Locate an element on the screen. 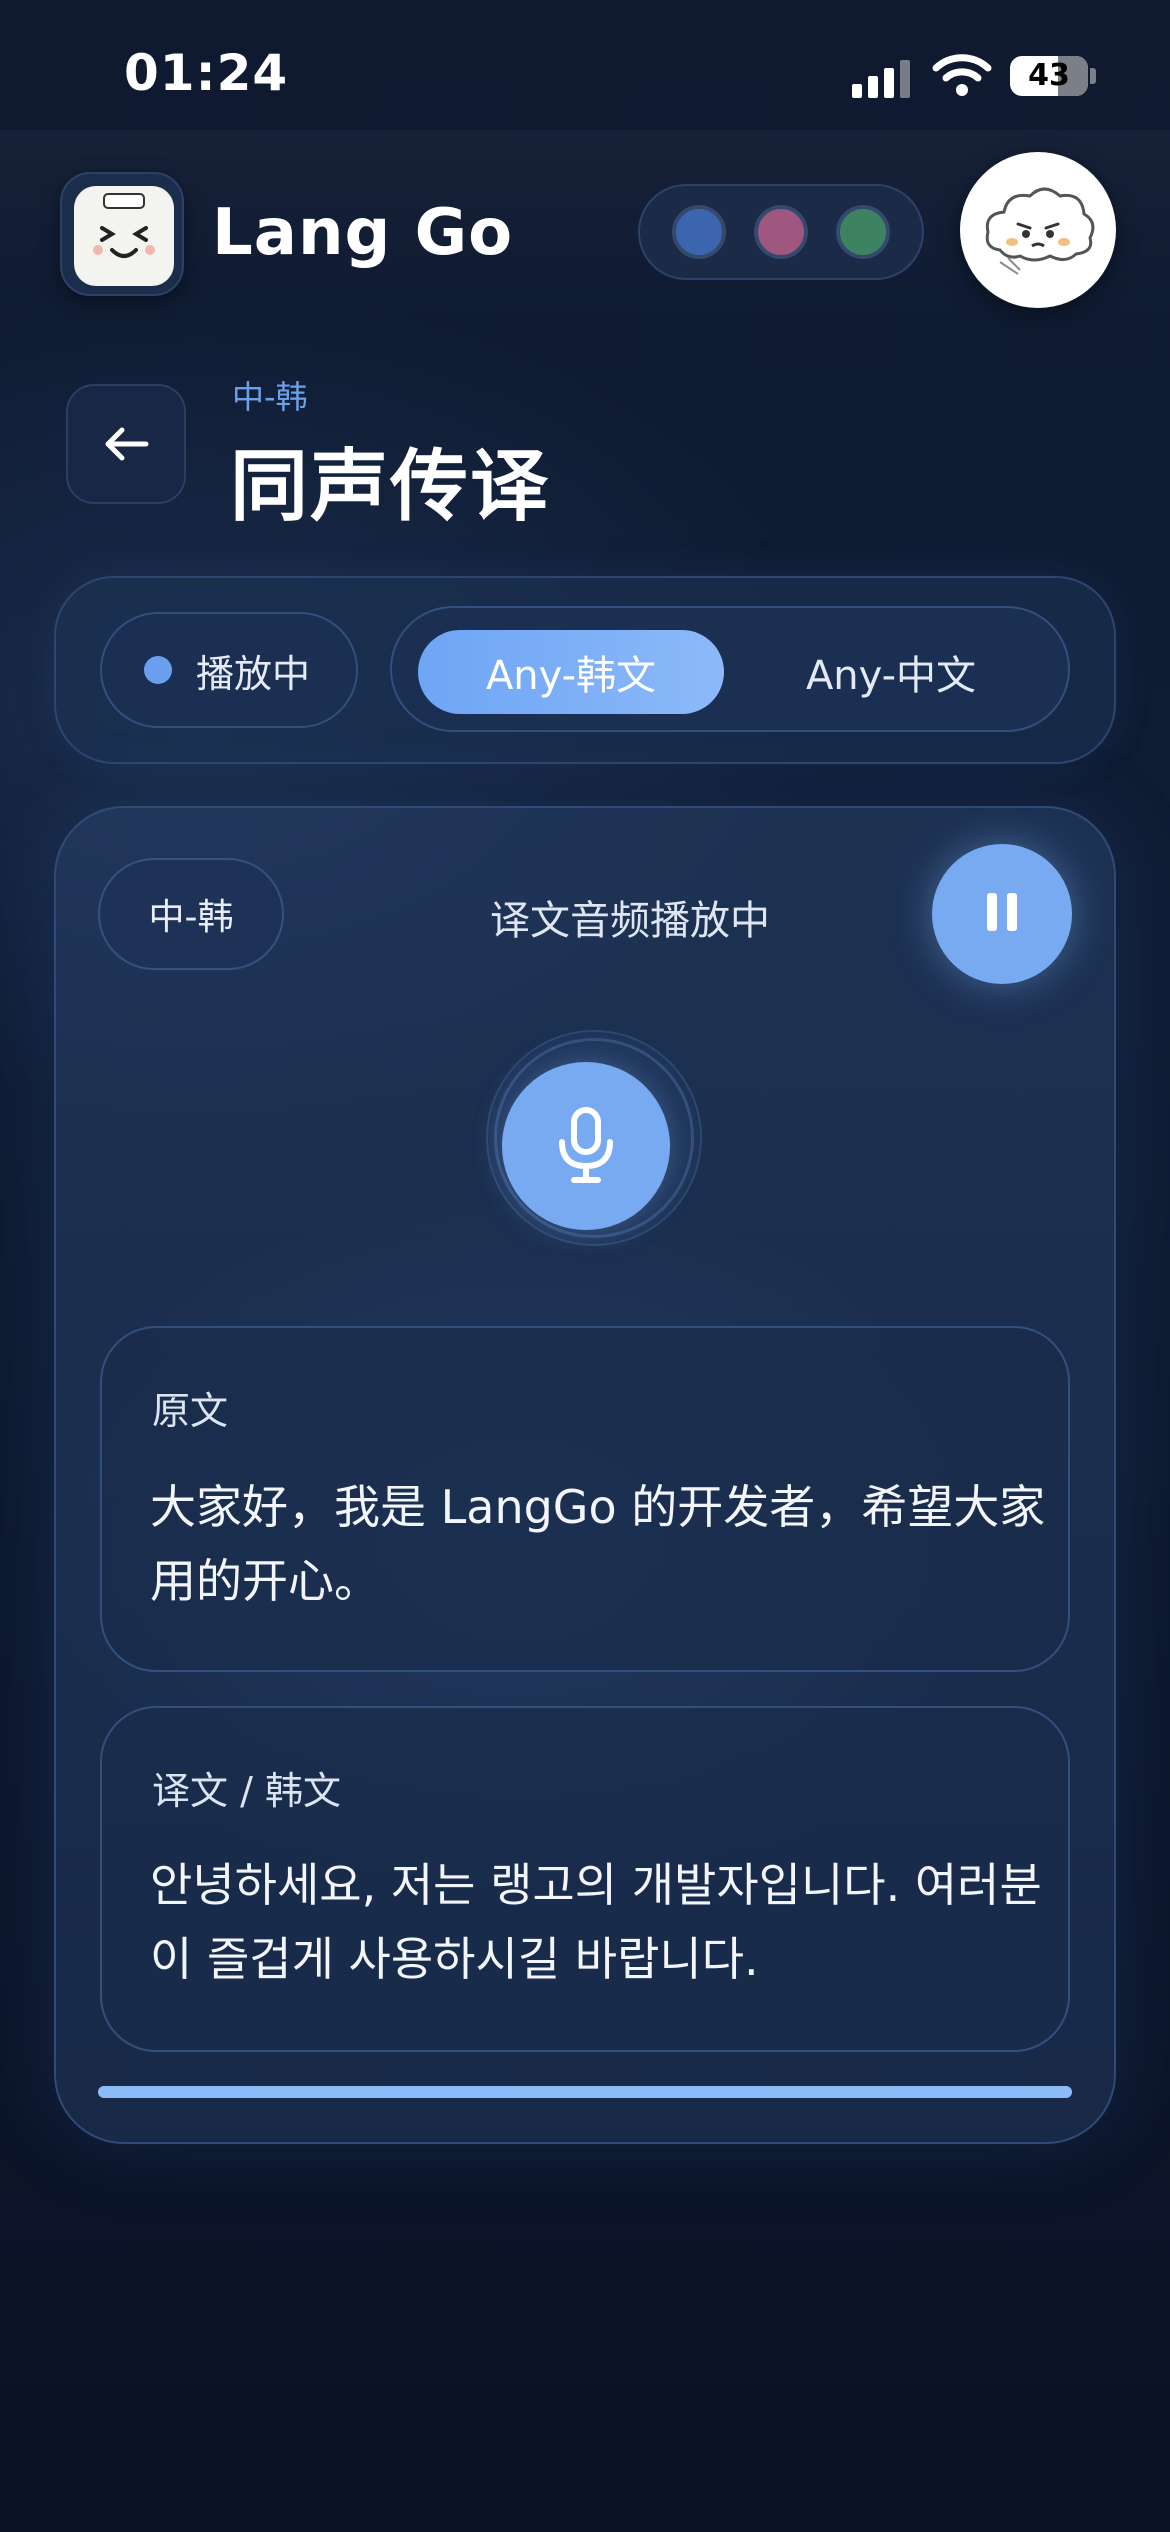 This screenshot has width=1170, height=2532. smiley-logo-icon is located at coordinates (124, 225).